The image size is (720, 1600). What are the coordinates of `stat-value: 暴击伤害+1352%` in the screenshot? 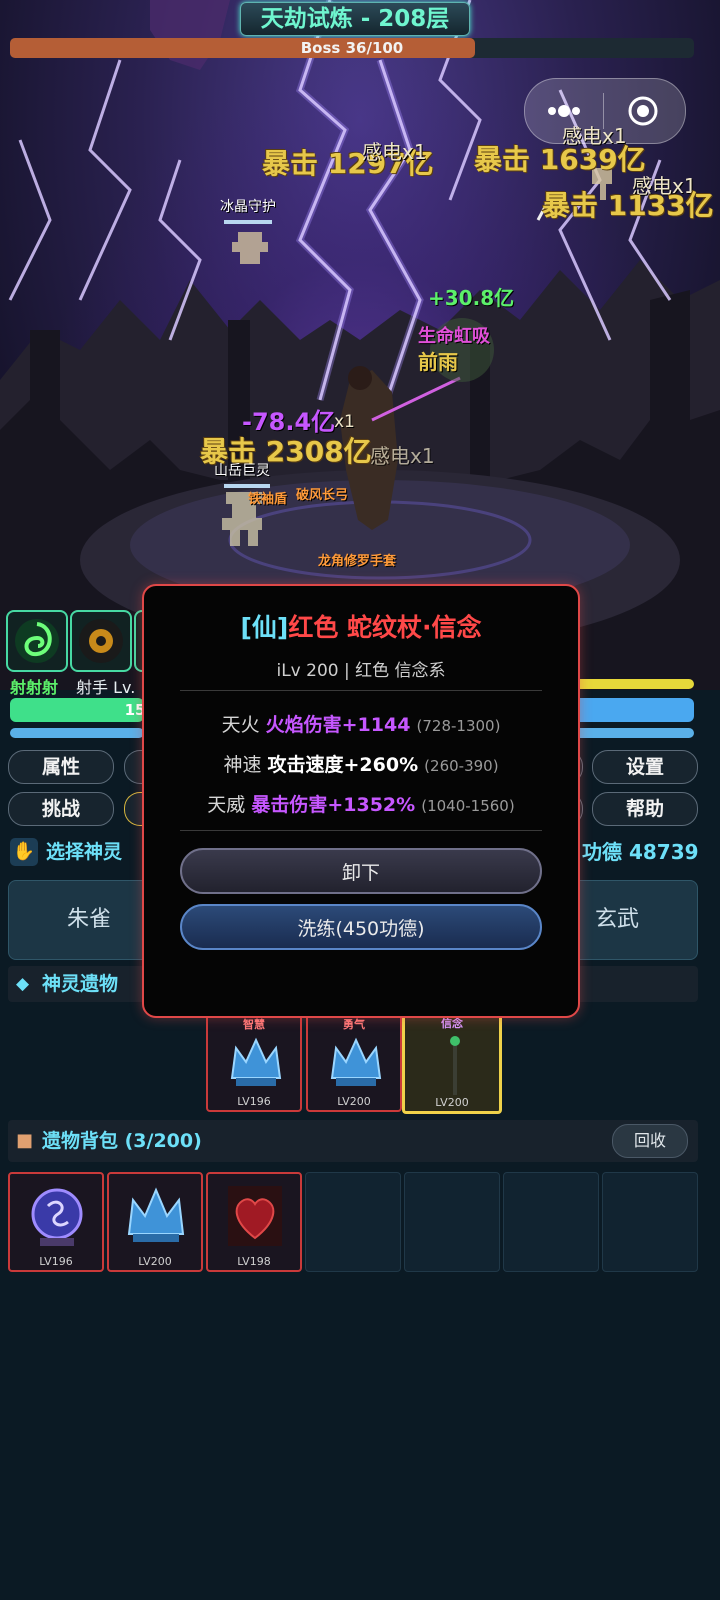 It's located at (333, 805).